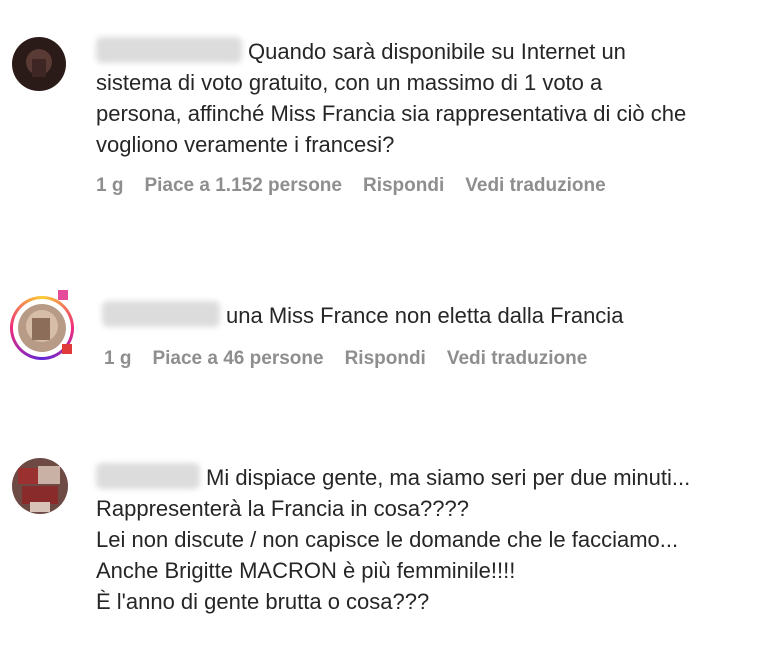  What do you see at coordinates (432, 315) in the screenshot?
I see `comment-text: una Miss France non eletta dalla Francia` at bounding box center [432, 315].